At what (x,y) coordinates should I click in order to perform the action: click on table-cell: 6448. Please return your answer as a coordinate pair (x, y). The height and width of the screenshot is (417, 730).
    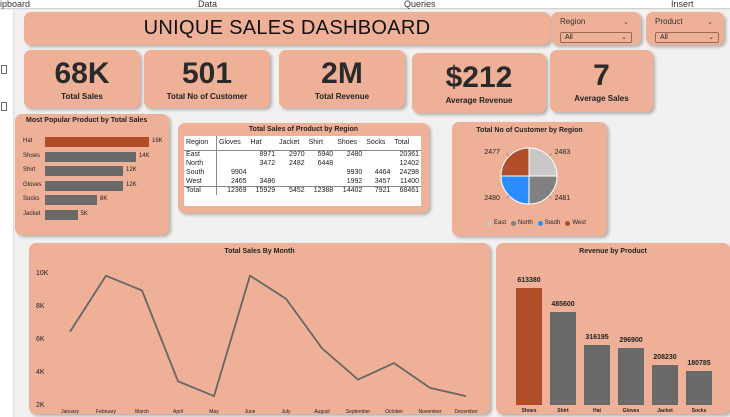
    Looking at the image, I should click on (325, 163).